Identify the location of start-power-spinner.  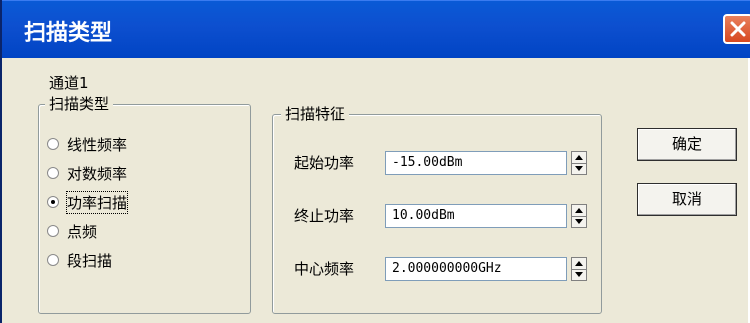
(579, 163).